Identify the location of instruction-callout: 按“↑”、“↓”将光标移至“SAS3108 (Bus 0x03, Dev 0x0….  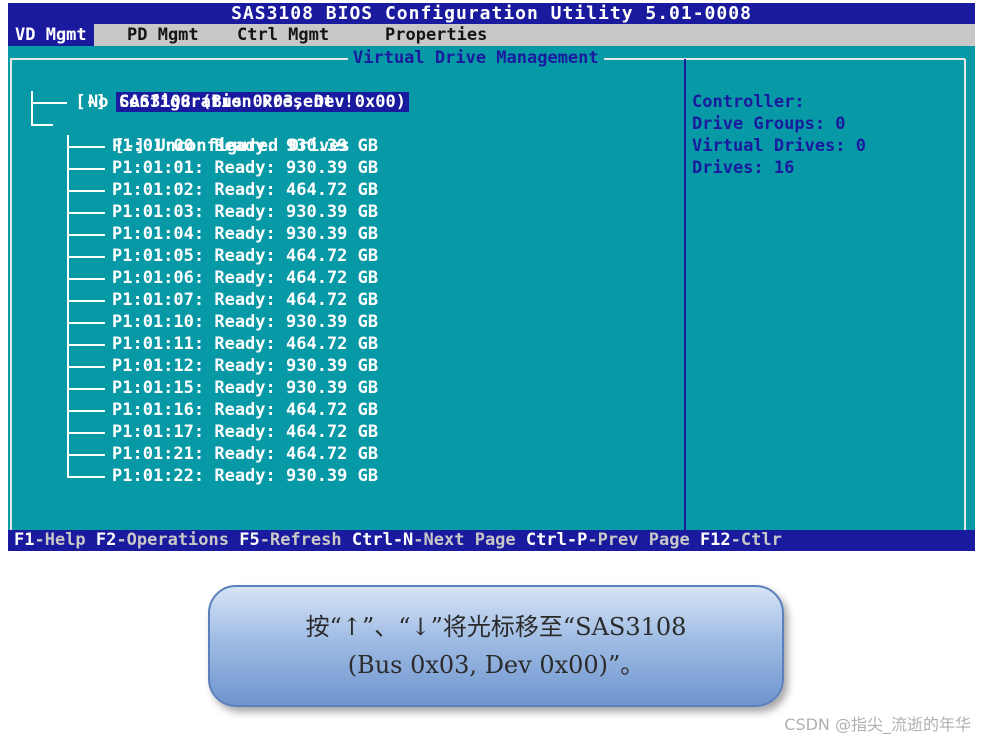
(496, 646).